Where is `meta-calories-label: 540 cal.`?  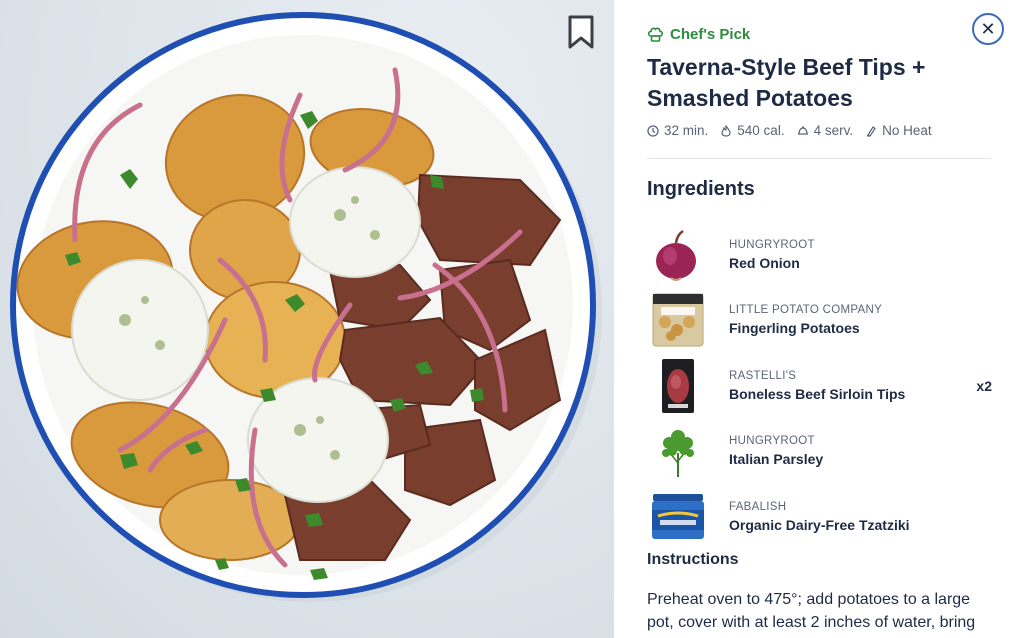 meta-calories-label: 540 cal. is located at coordinates (761, 130).